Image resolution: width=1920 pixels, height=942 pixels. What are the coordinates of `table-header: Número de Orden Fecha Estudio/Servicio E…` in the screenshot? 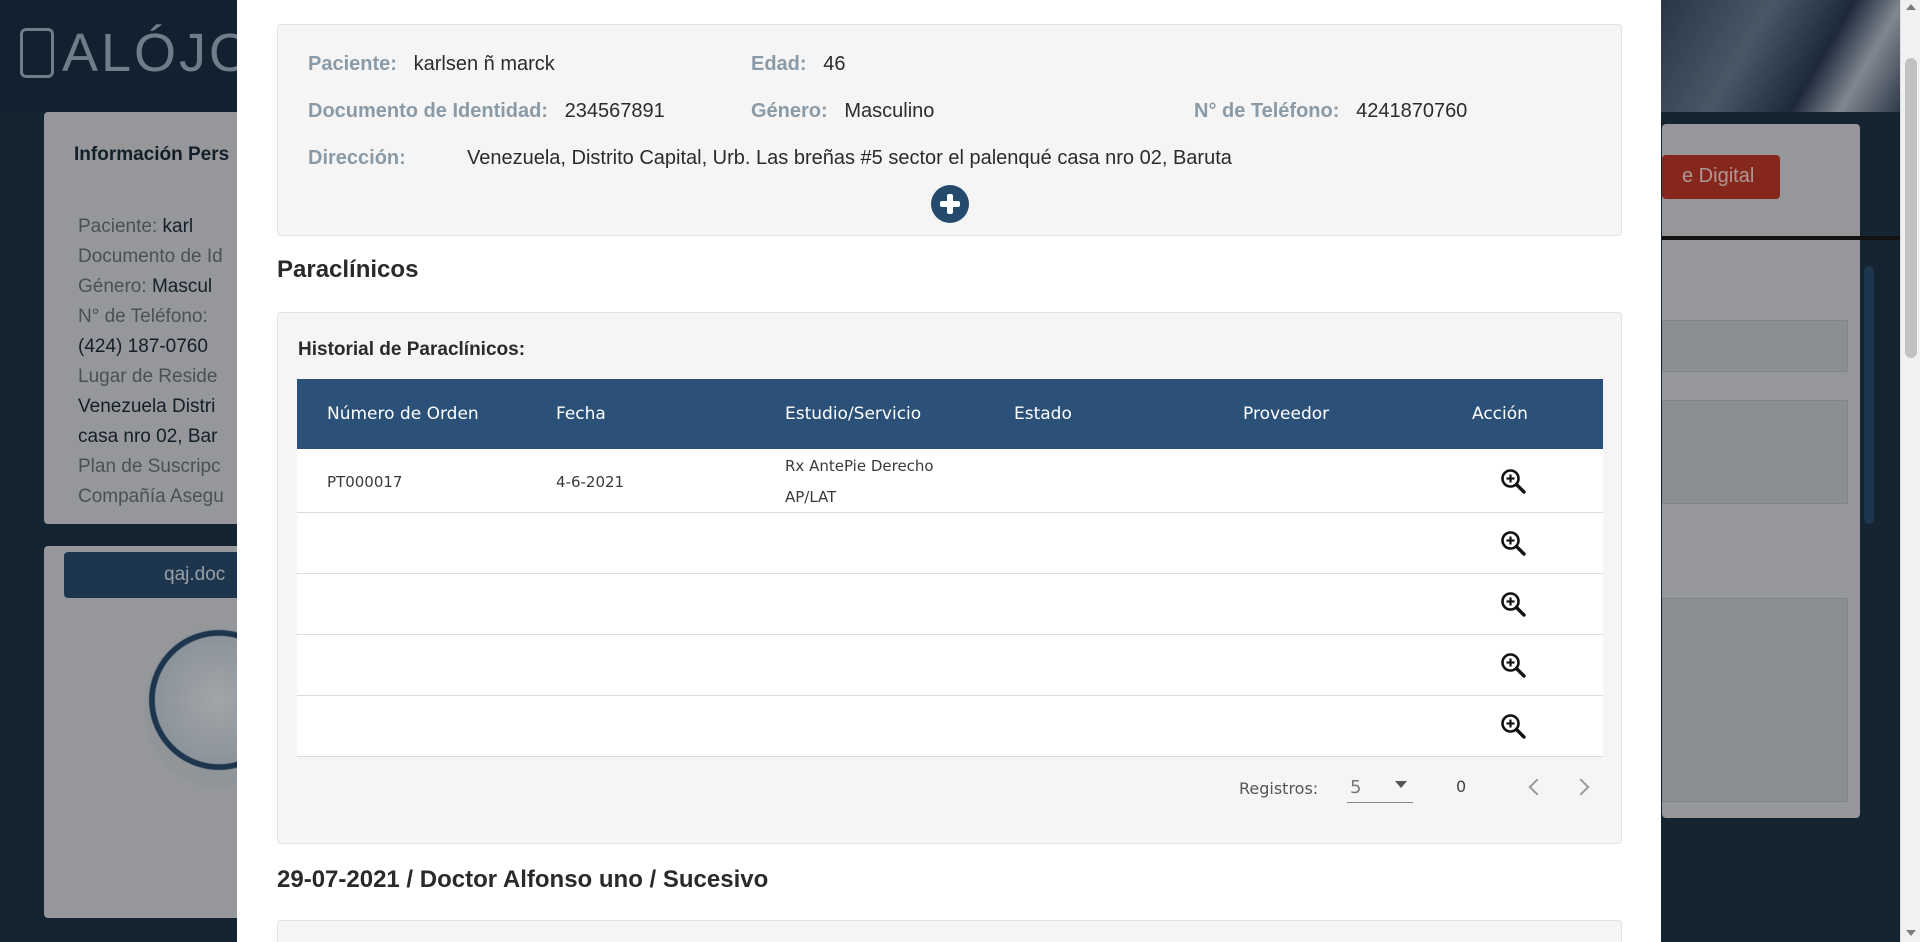 It's located at (950, 414).